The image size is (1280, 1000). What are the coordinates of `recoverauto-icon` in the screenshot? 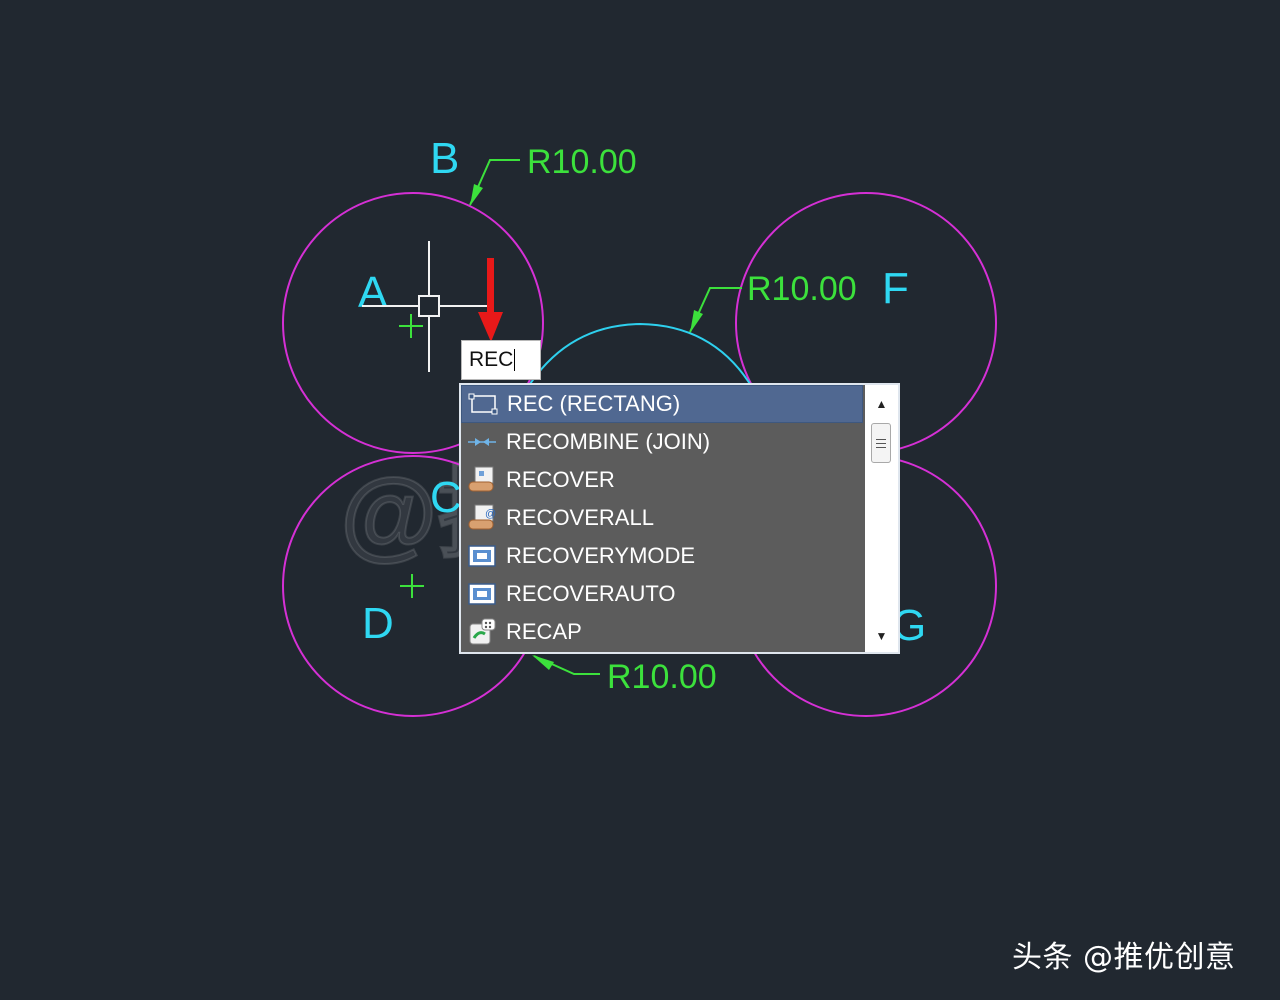 It's located at (482, 594).